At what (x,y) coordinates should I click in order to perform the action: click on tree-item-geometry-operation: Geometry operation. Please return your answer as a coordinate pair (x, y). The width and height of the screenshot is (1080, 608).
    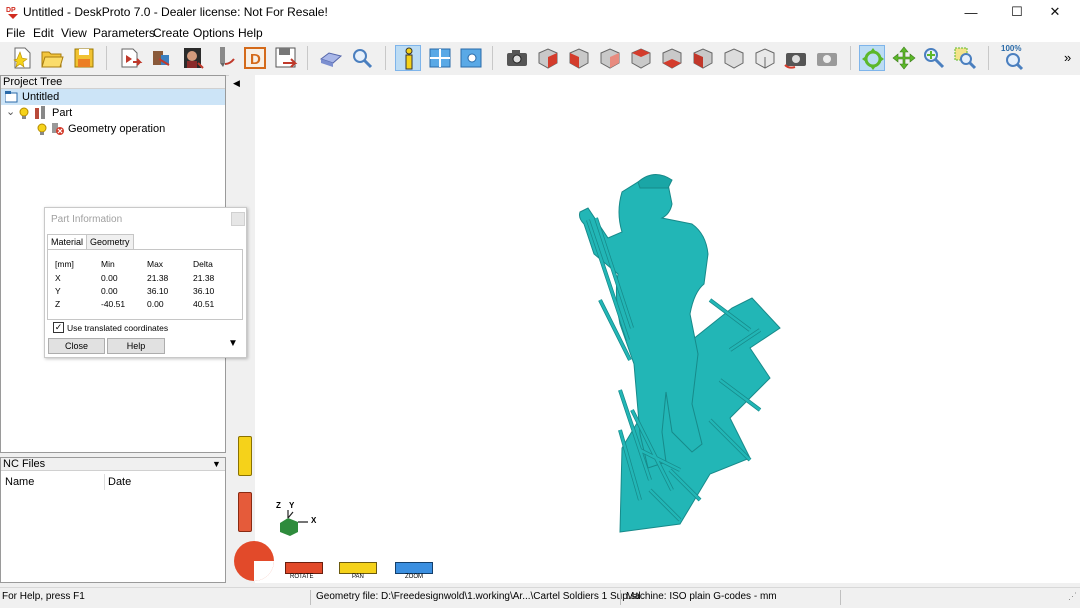
    Looking at the image, I should click on (113, 129).